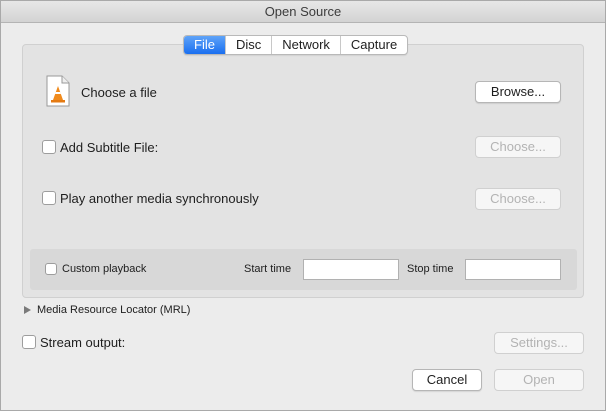 This screenshot has height=411, width=606. I want to click on tab-capture: Capture, so click(374, 45).